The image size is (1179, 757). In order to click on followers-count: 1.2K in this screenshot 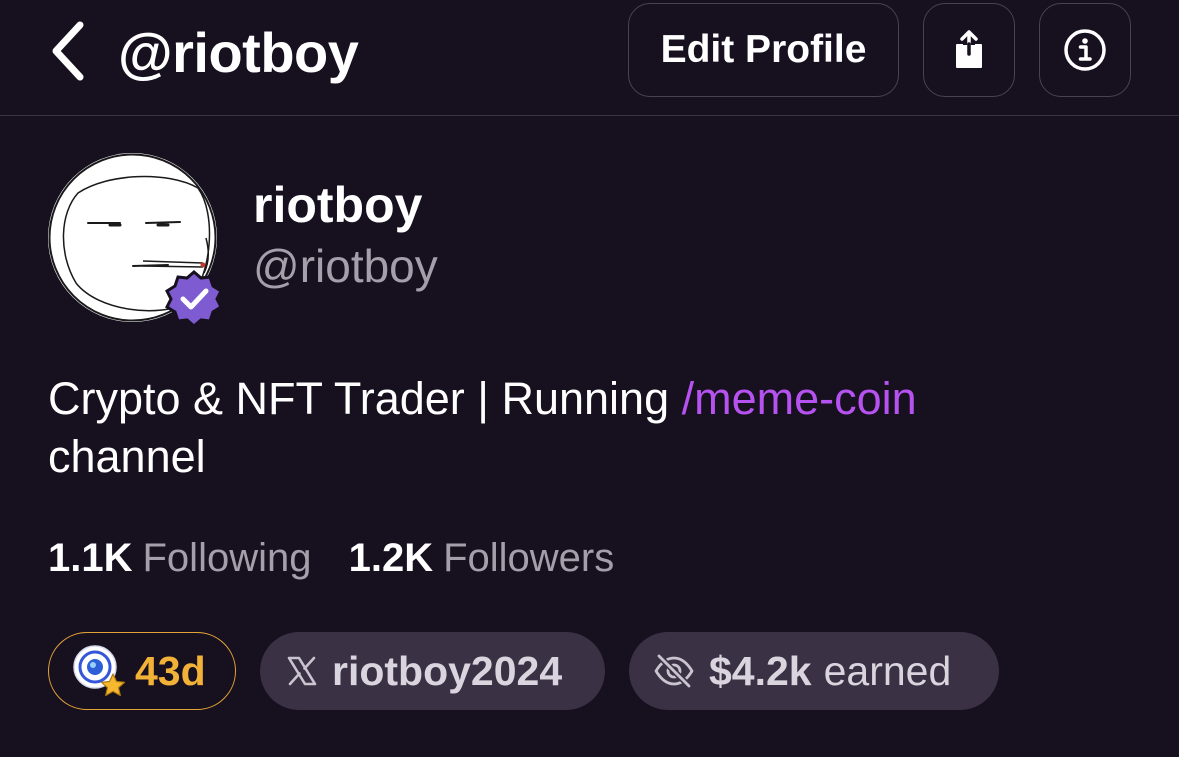, I will do `click(391, 558)`.